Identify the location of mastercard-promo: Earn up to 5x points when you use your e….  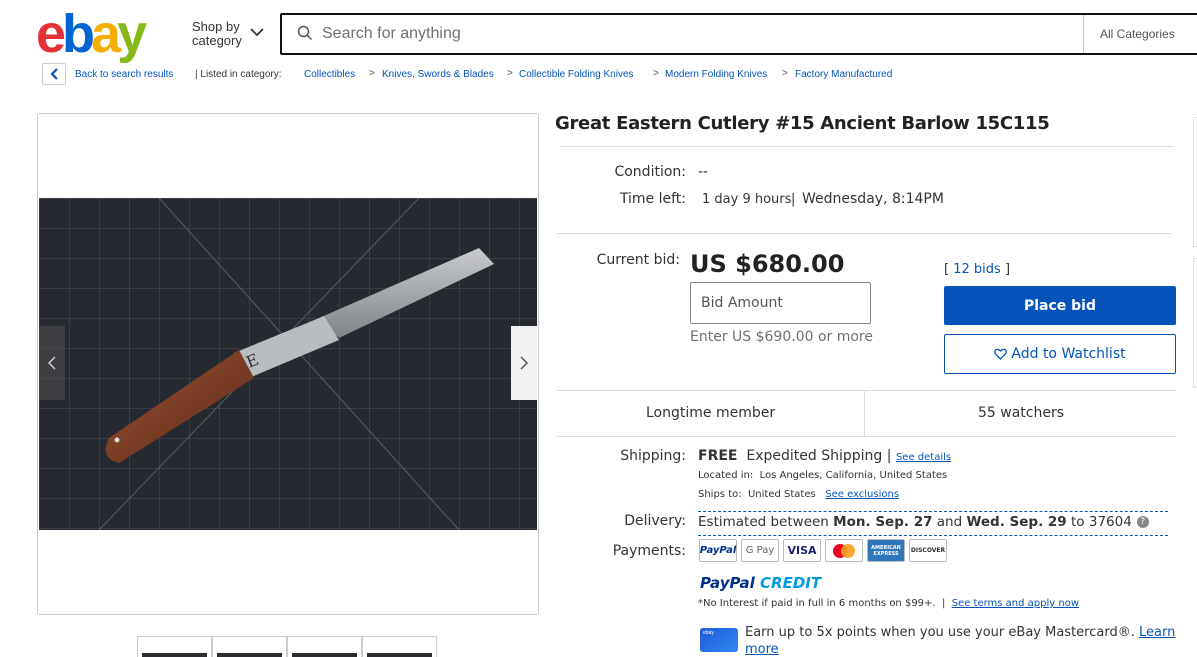
(960, 632).